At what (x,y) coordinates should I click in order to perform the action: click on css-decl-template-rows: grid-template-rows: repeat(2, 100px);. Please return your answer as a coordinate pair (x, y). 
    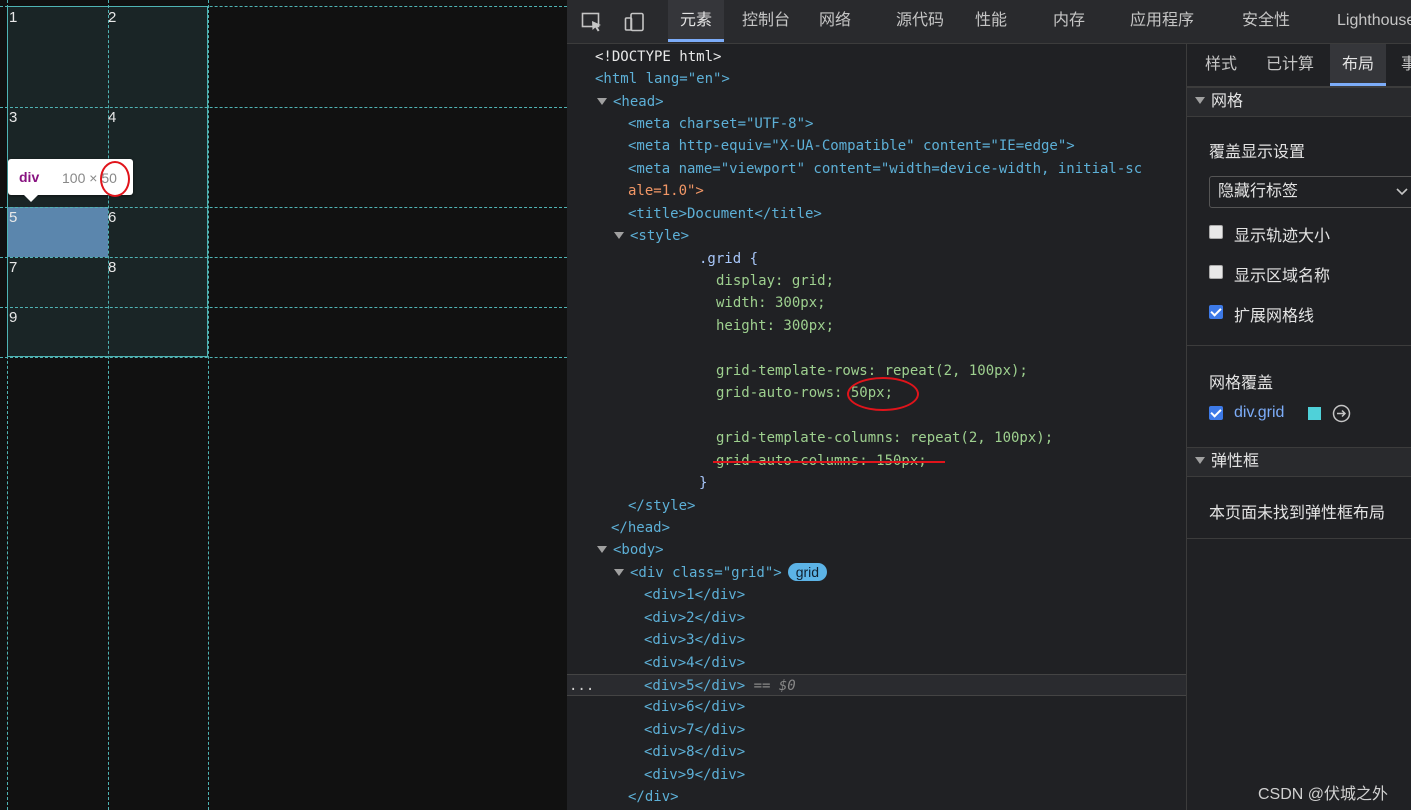
    Looking at the image, I should click on (872, 371).